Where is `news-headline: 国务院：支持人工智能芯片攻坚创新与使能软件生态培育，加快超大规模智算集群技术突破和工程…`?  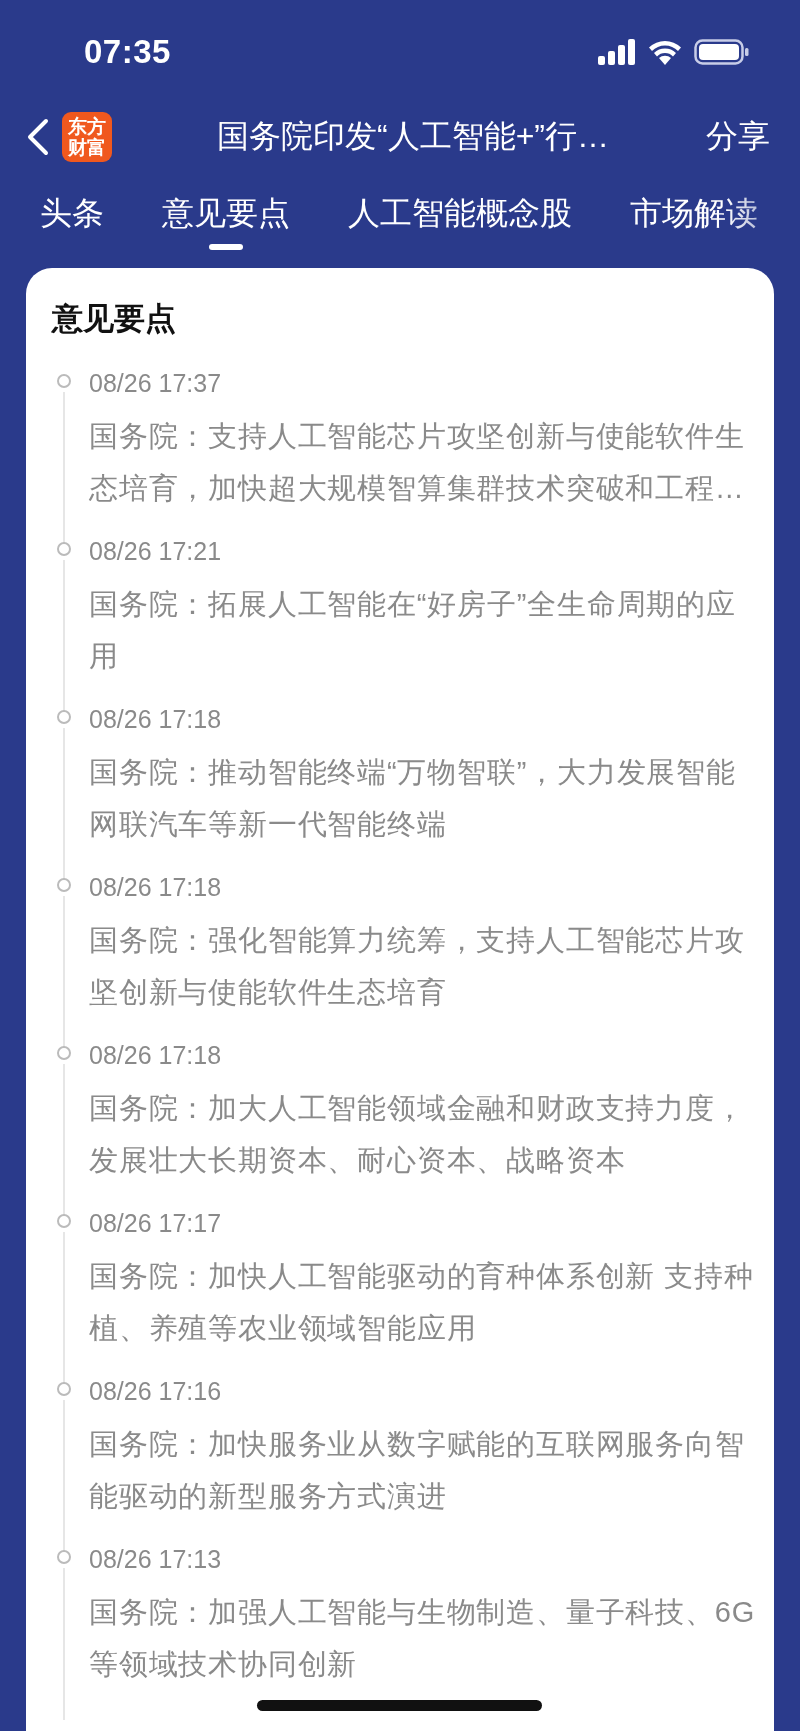
news-headline: 国务院：支持人工智能芯片攻坚创新与使能软件生态培育，加快超大规模智算集群技术突破和工程… is located at coordinates (422, 462).